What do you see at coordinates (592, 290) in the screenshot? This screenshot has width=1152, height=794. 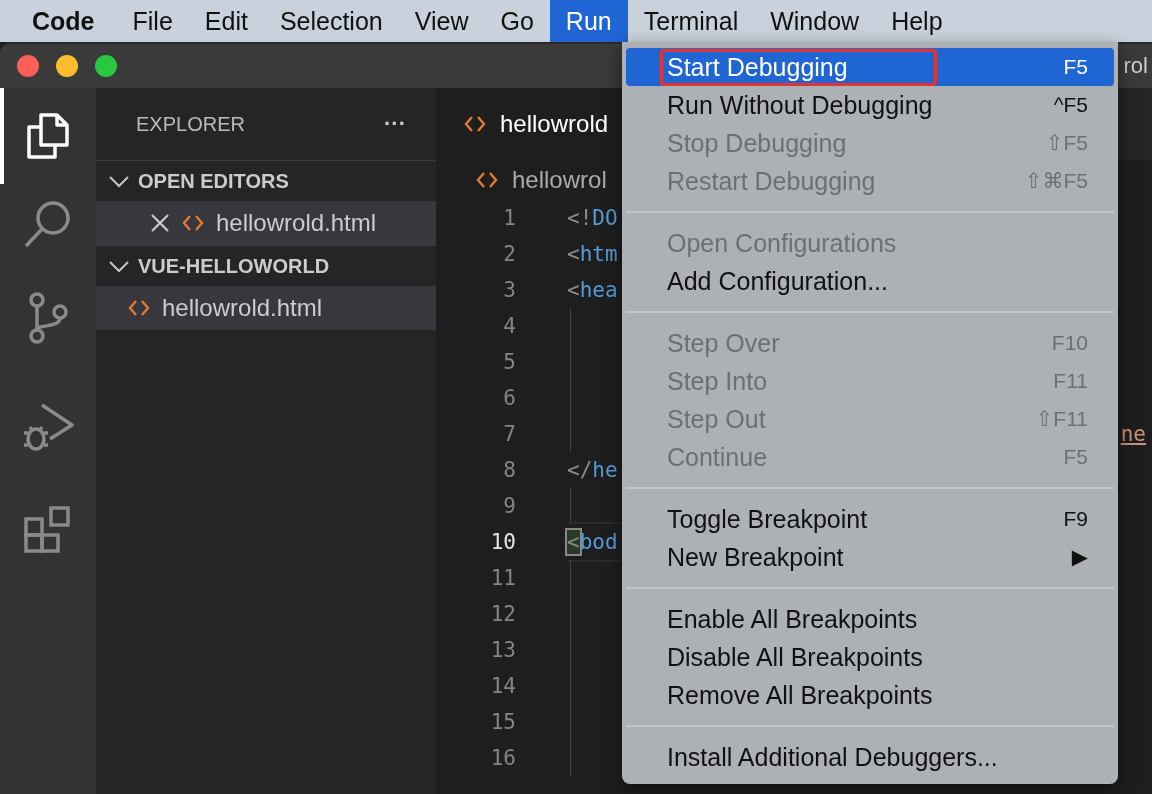 I see `code-text: <hea` at bounding box center [592, 290].